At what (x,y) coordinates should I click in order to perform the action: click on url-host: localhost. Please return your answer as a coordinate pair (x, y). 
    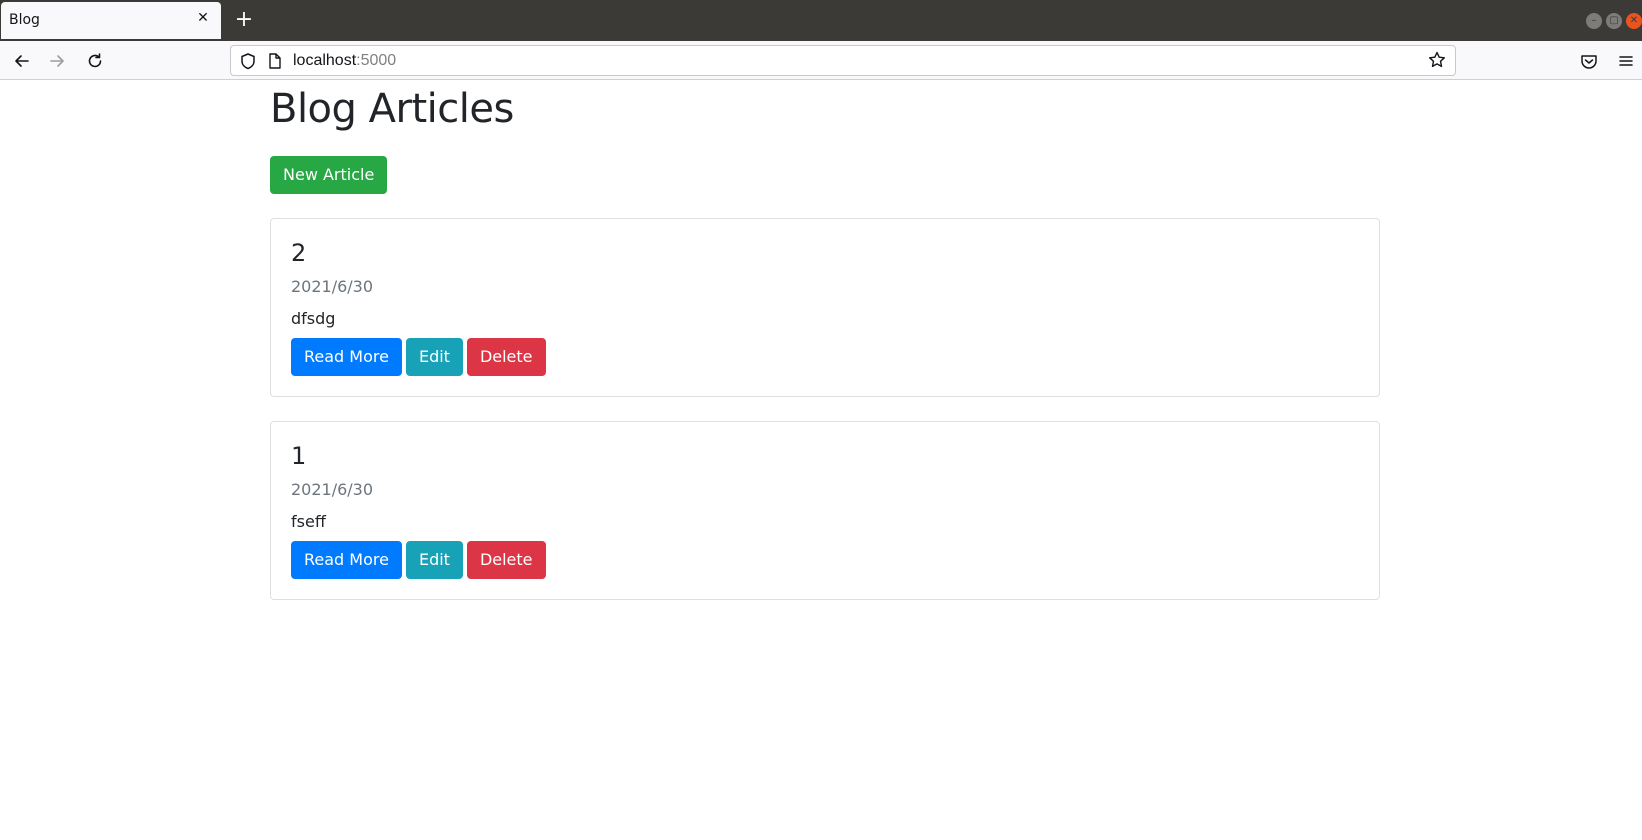
    Looking at the image, I should click on (325, 60).